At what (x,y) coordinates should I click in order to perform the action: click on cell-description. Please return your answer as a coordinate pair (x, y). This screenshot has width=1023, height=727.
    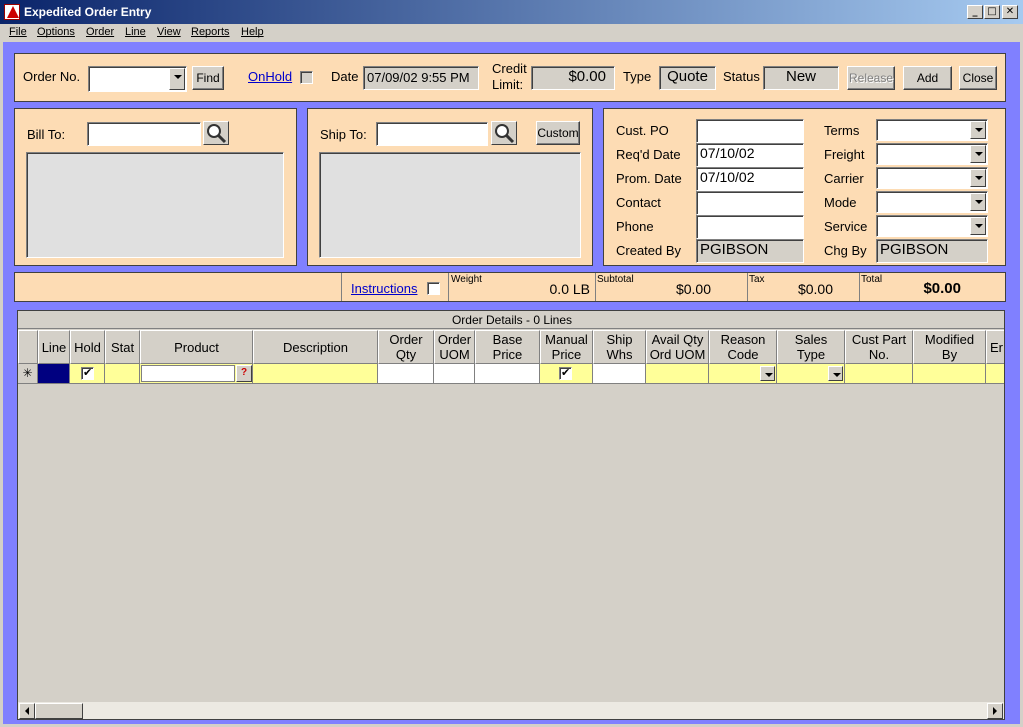
    Looking at the image, I should click on (315, 374).